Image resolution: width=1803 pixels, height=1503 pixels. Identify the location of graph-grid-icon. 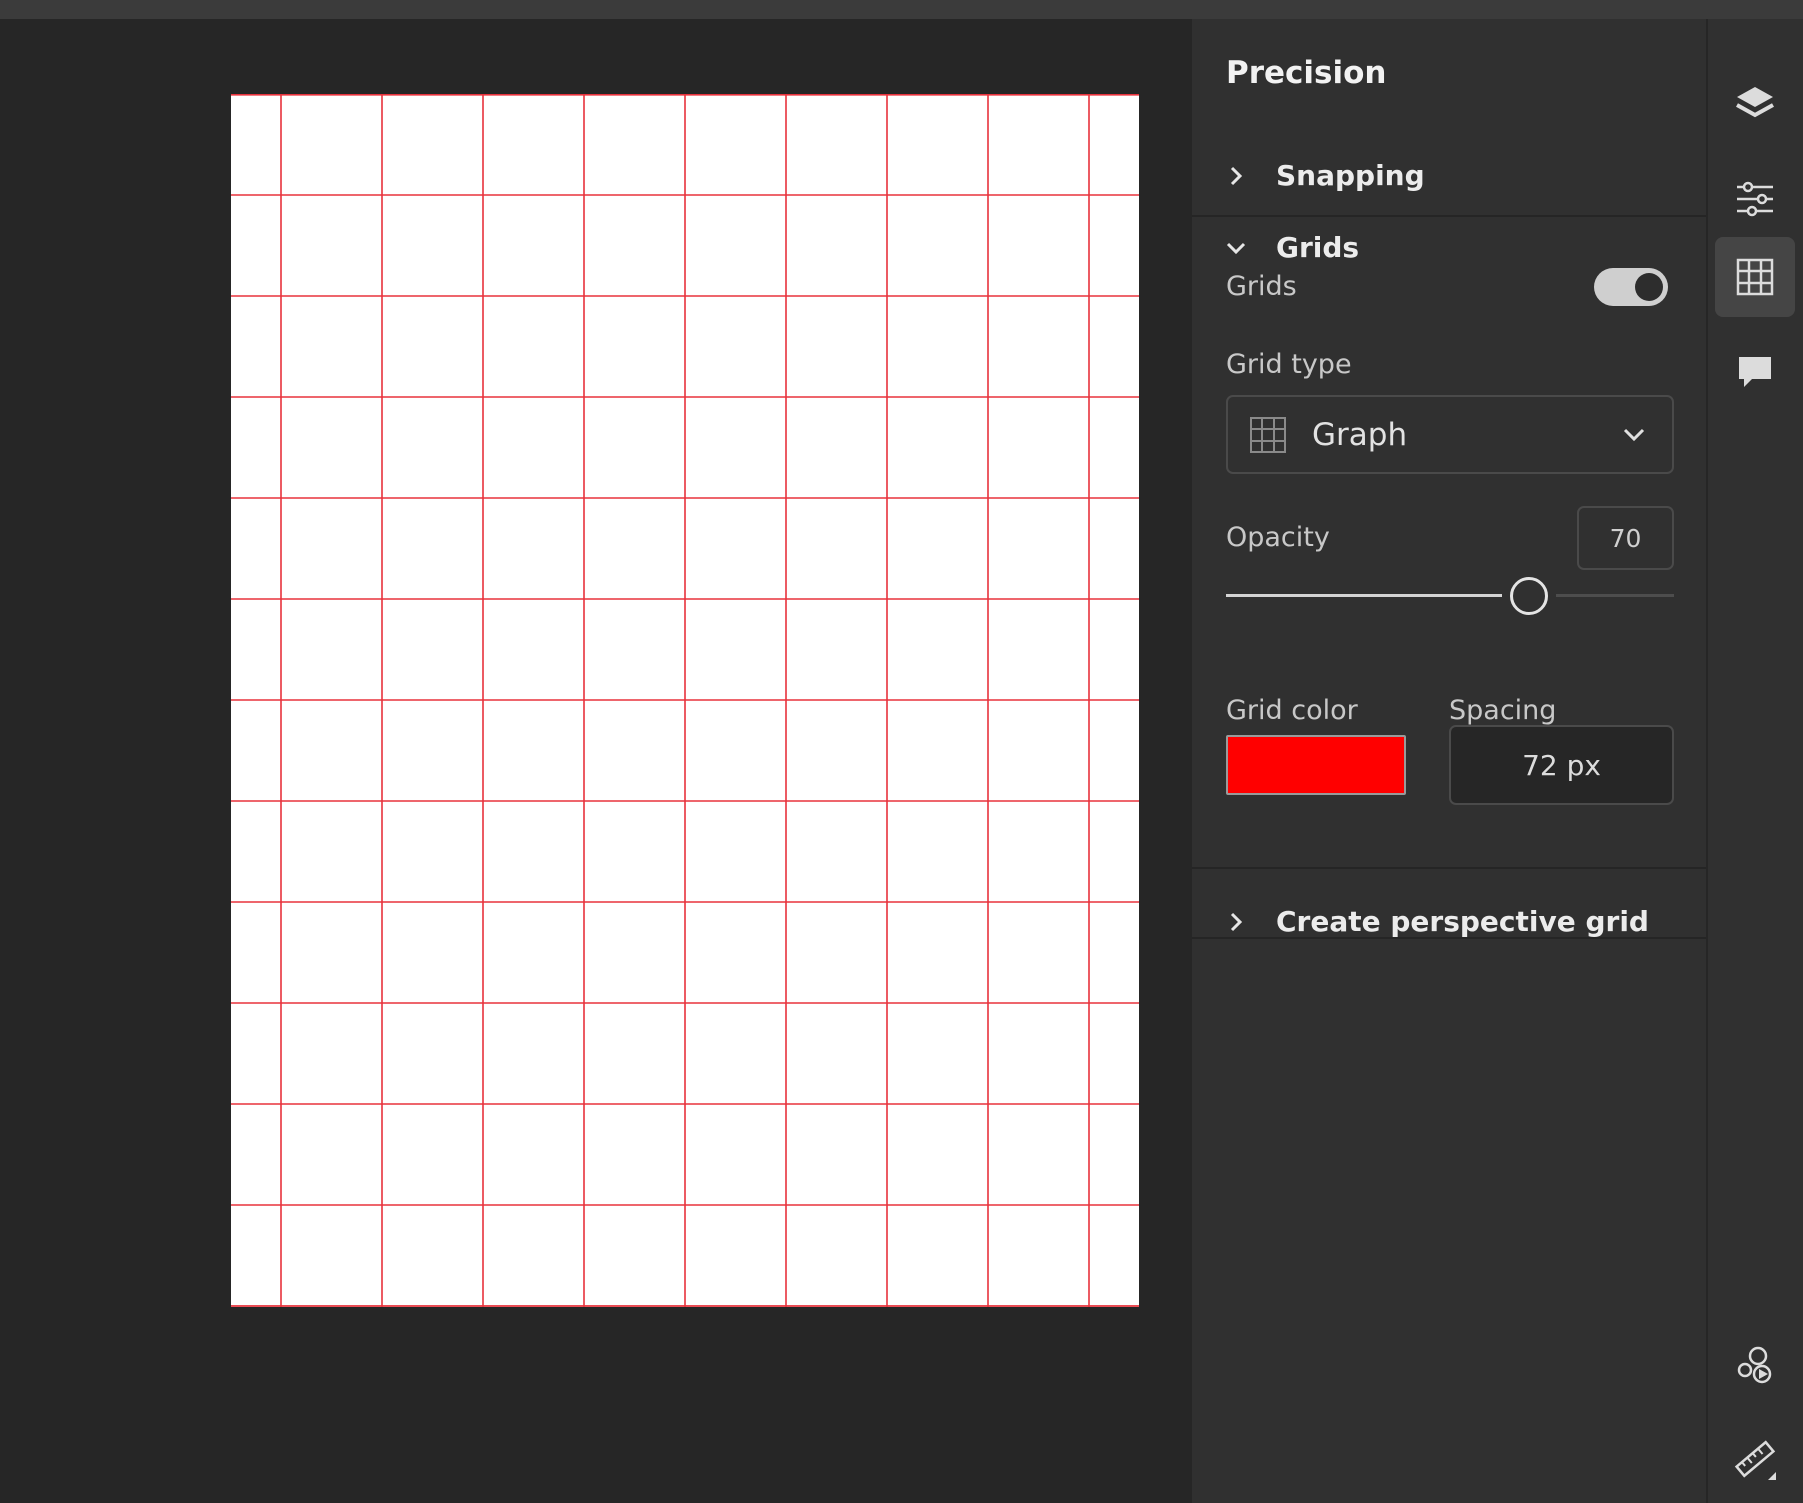
(1268, 434).